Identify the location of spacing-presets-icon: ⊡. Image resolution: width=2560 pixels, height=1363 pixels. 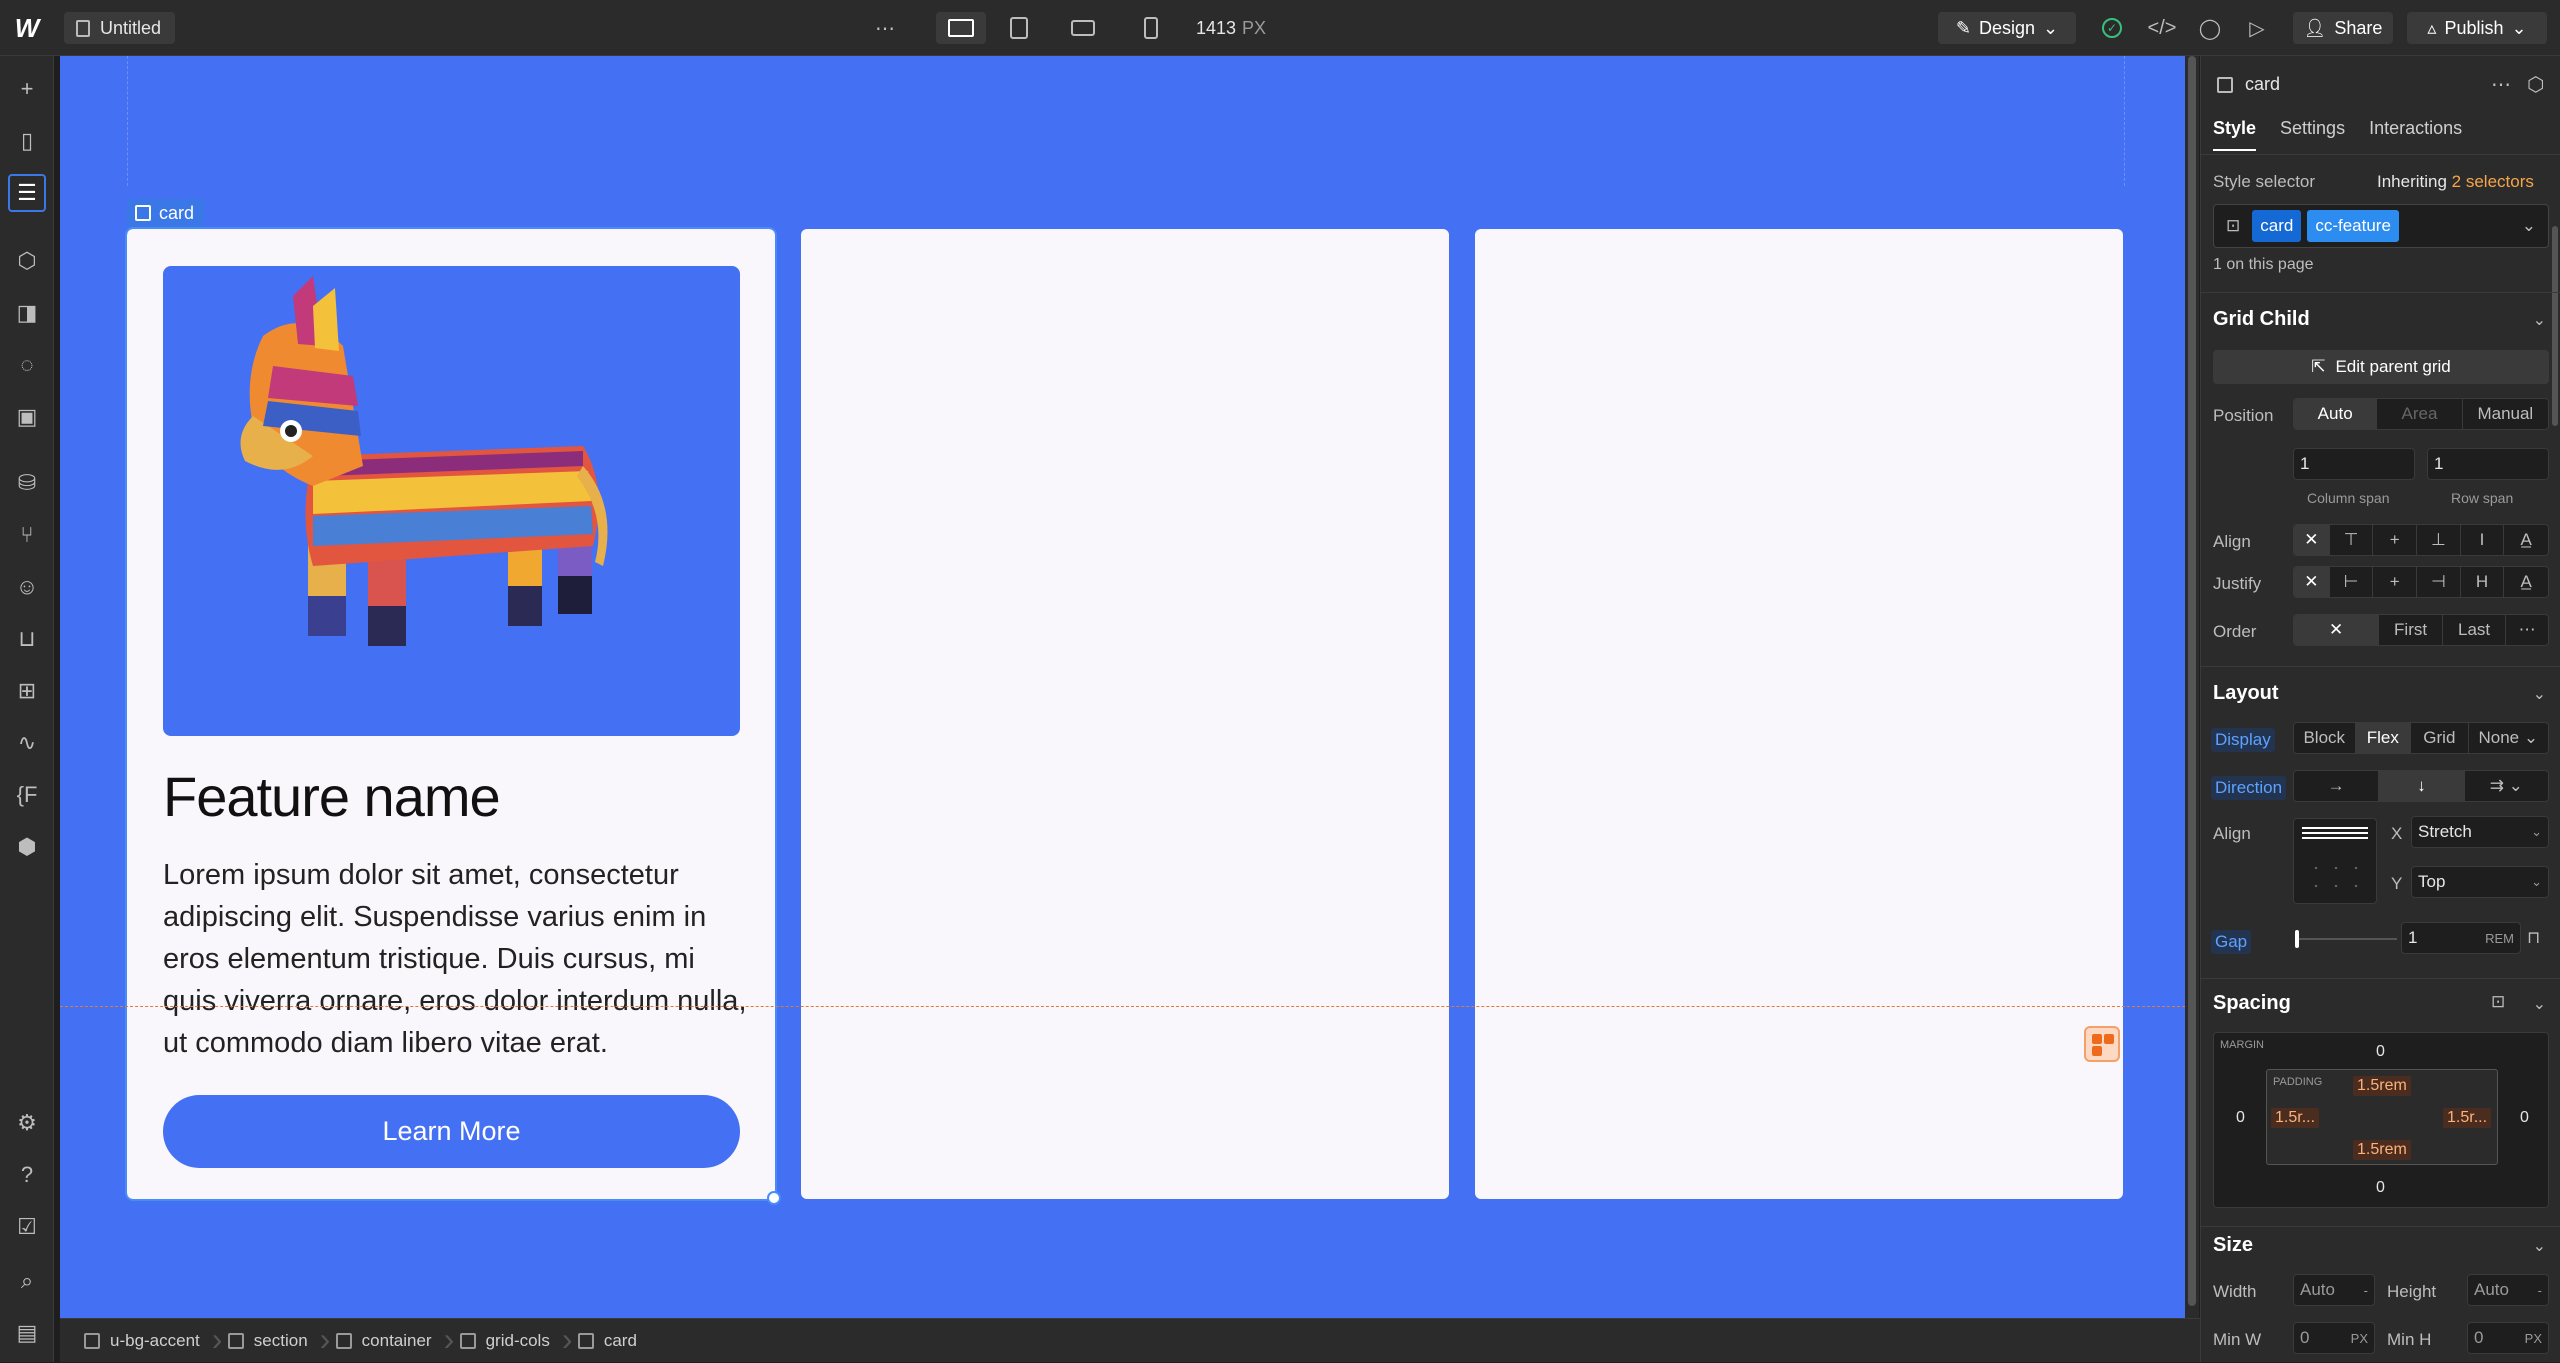
(2498, 1002).